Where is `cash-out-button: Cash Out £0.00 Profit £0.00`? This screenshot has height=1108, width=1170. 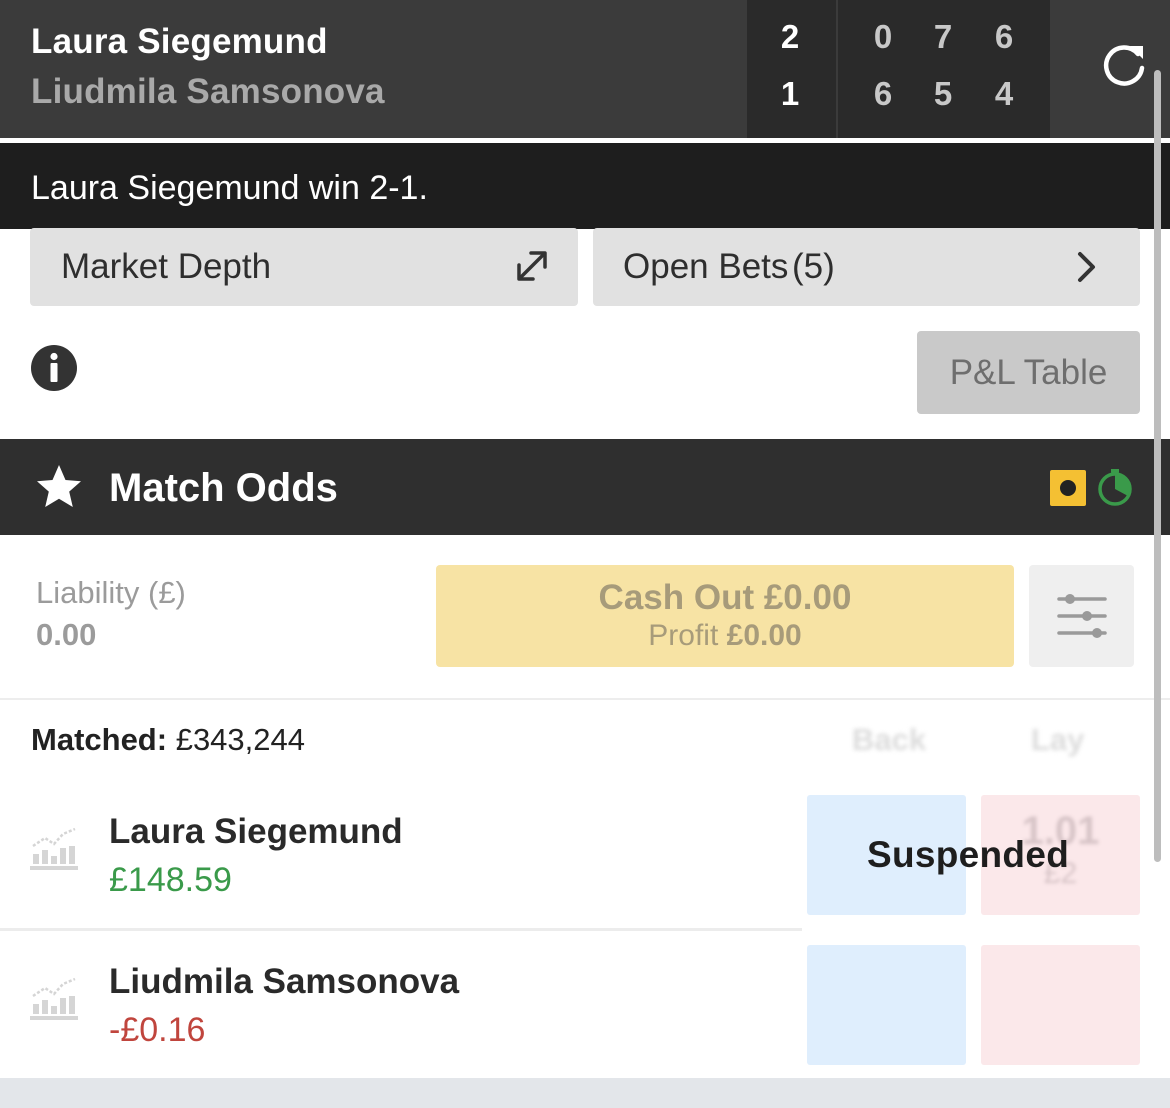 cash-out-button: Cash Out £0.00 Profit £0.00 is located at coordinates (725, 616).